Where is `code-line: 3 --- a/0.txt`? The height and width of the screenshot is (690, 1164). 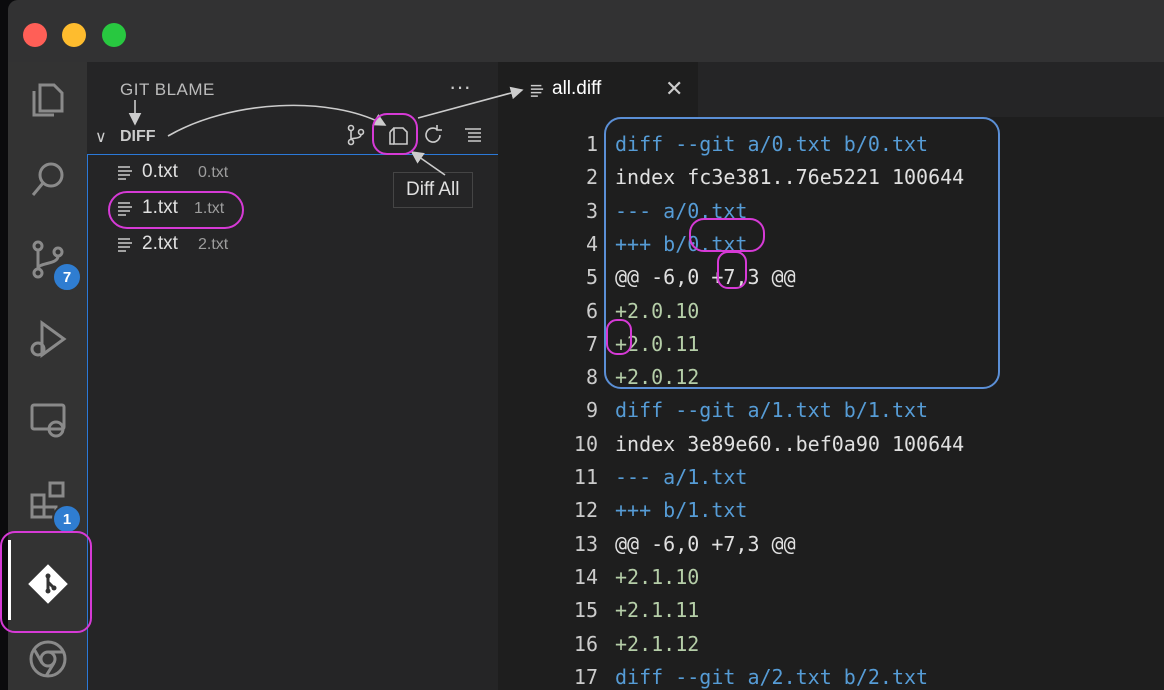 code-line: 3 --- a/0.txt is located at coordinates (831, 210).